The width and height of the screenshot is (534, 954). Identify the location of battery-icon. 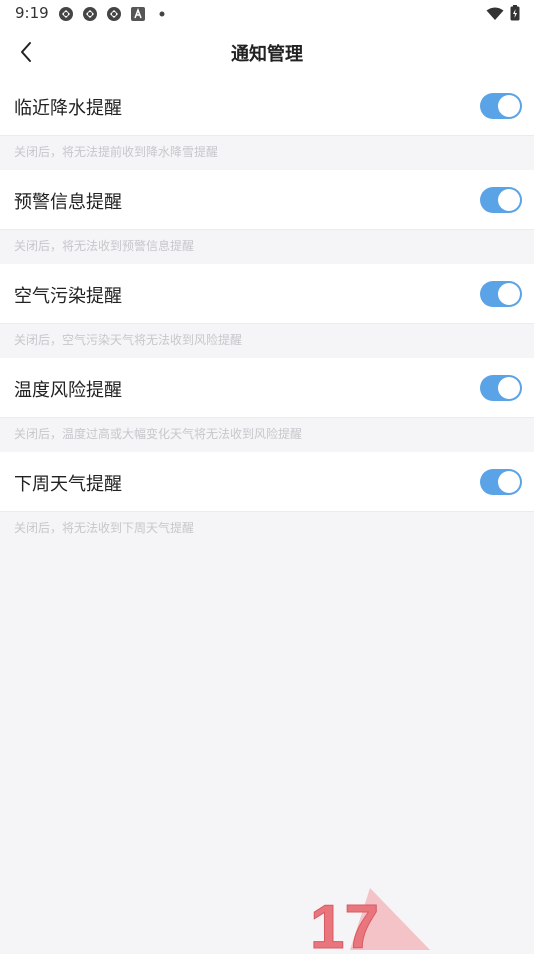
(515, 15).